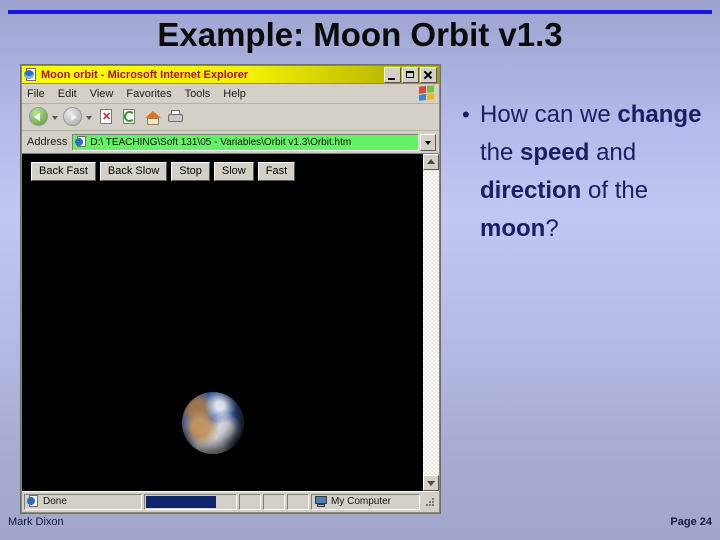  I want to click on bullet-text-segment: the, so click(500, 152).